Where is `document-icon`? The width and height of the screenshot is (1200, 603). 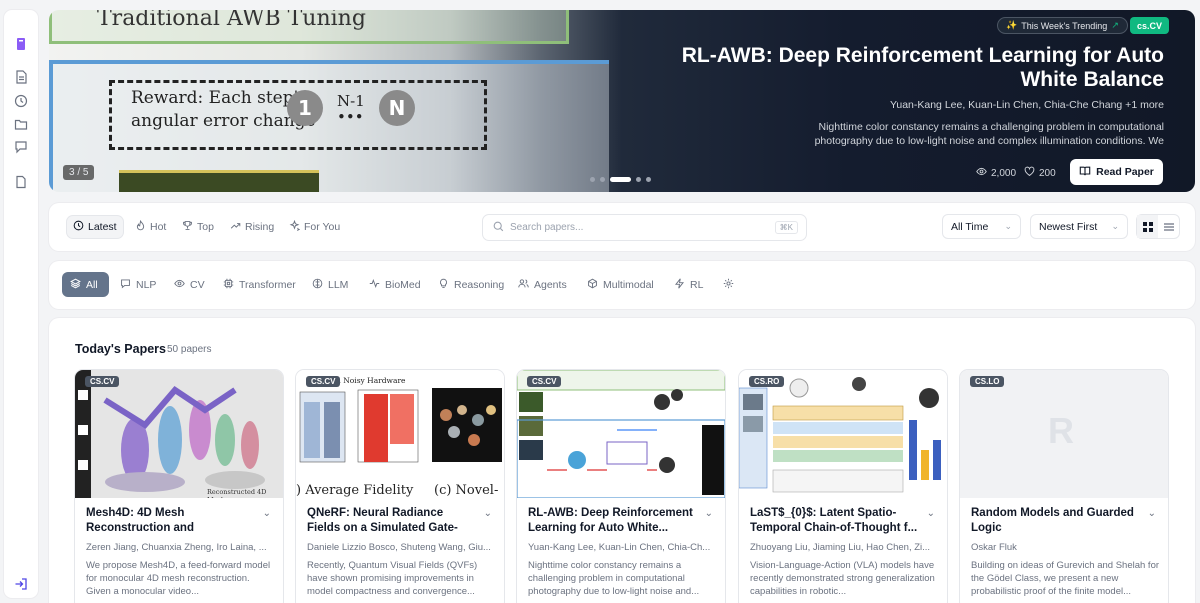
document-icon is located at coordinates (21, 77).